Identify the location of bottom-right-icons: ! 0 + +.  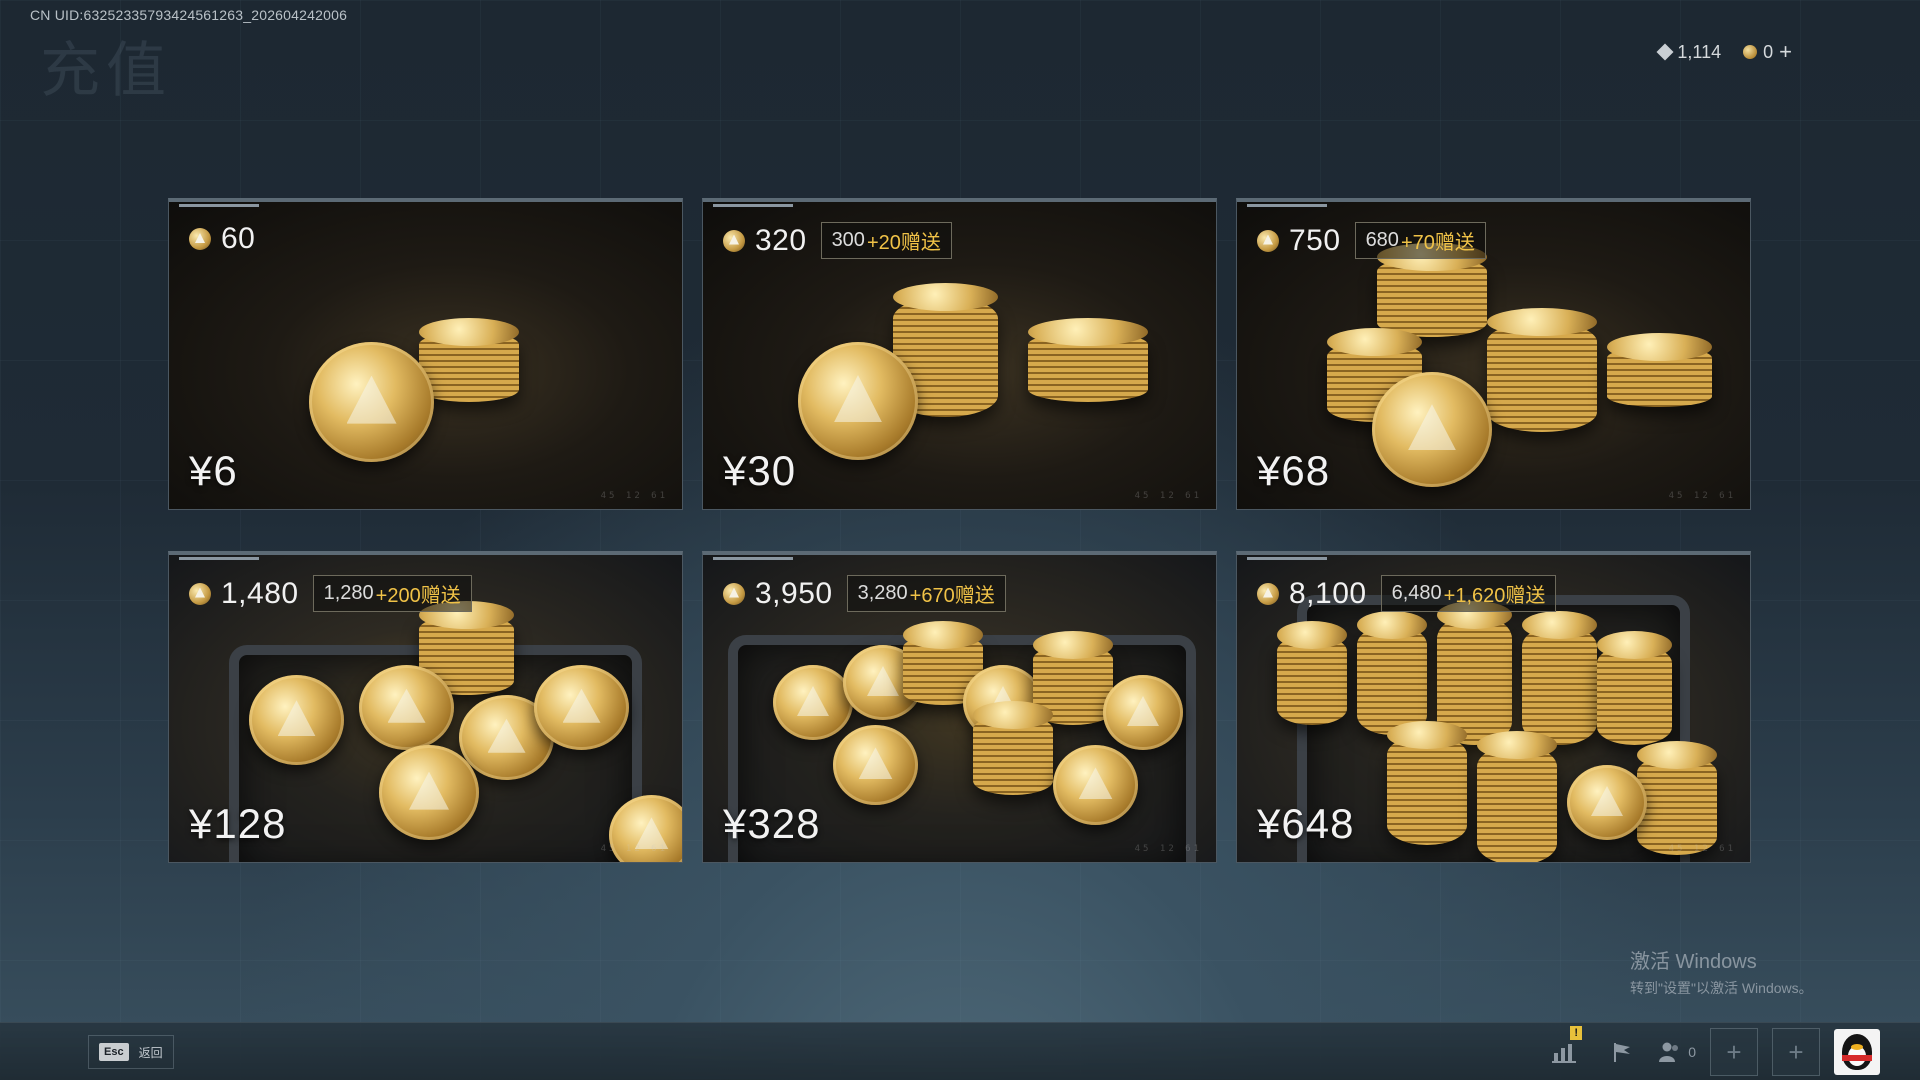
(1711, 1051).